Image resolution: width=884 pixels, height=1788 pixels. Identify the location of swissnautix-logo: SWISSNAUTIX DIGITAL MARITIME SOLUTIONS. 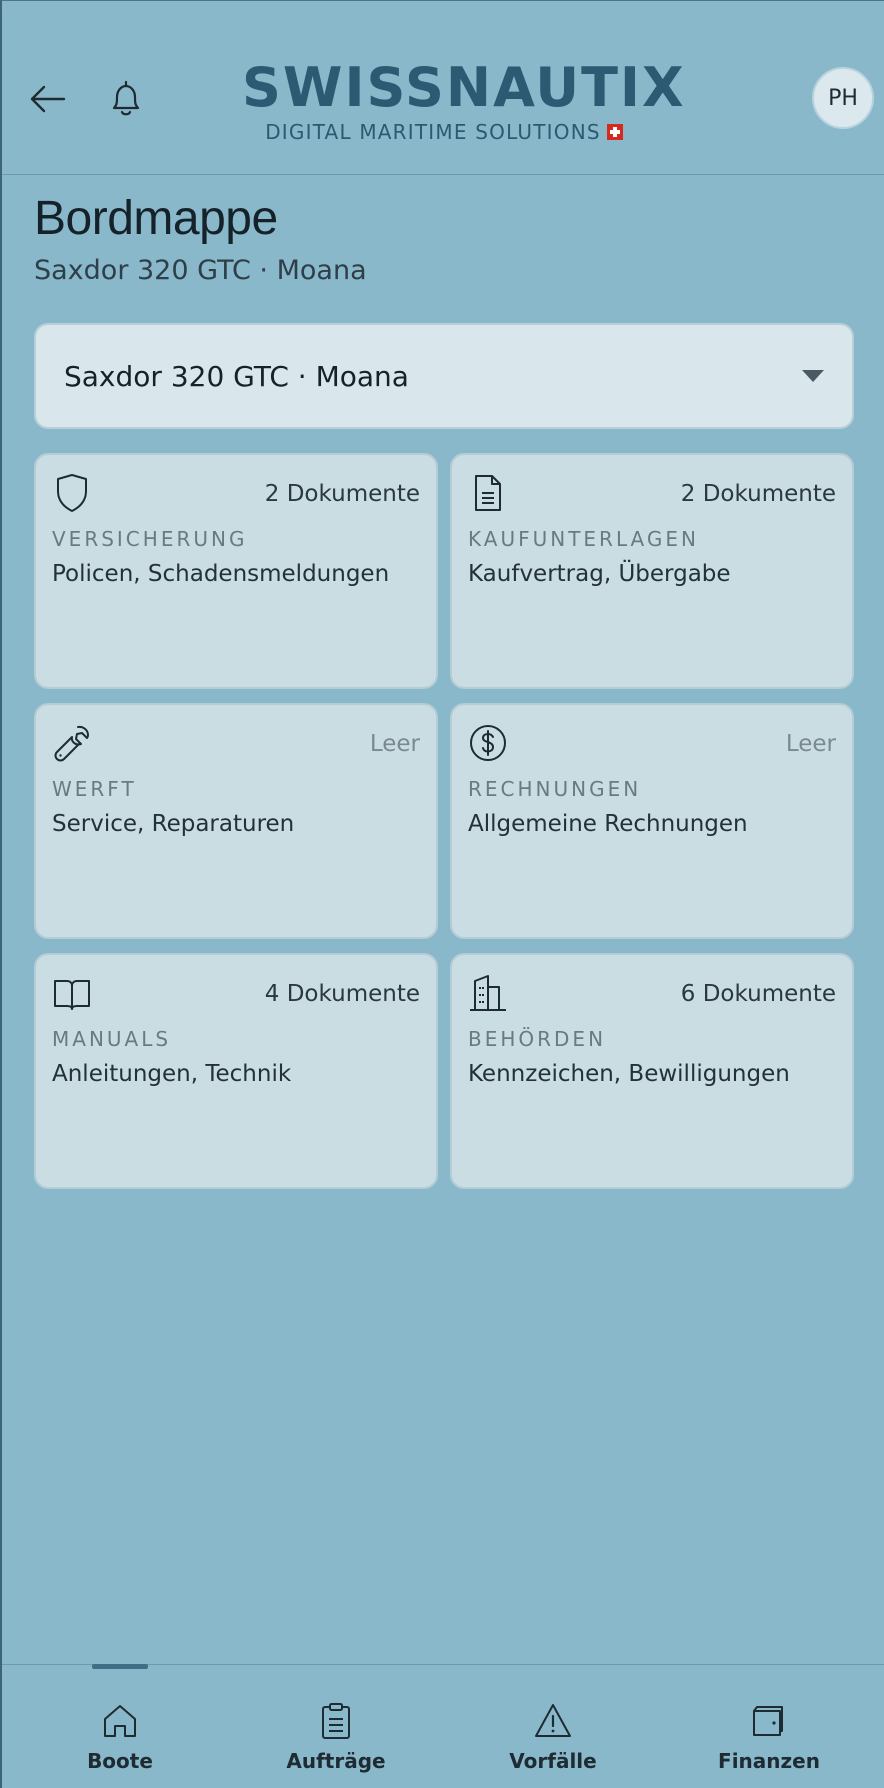
(464, 101).